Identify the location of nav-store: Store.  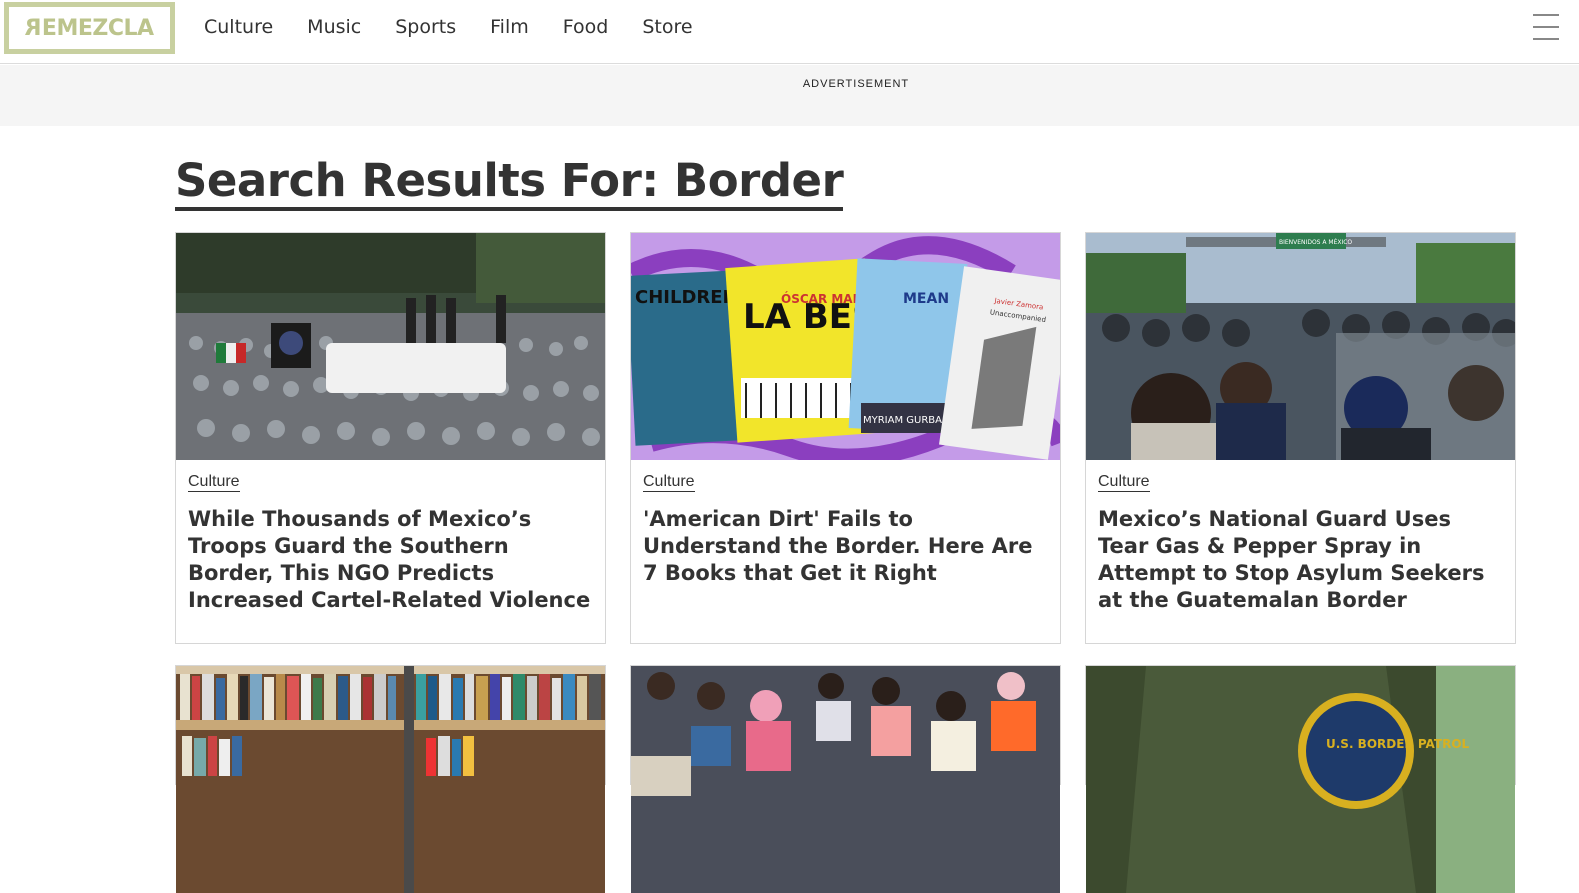
(667, 27).